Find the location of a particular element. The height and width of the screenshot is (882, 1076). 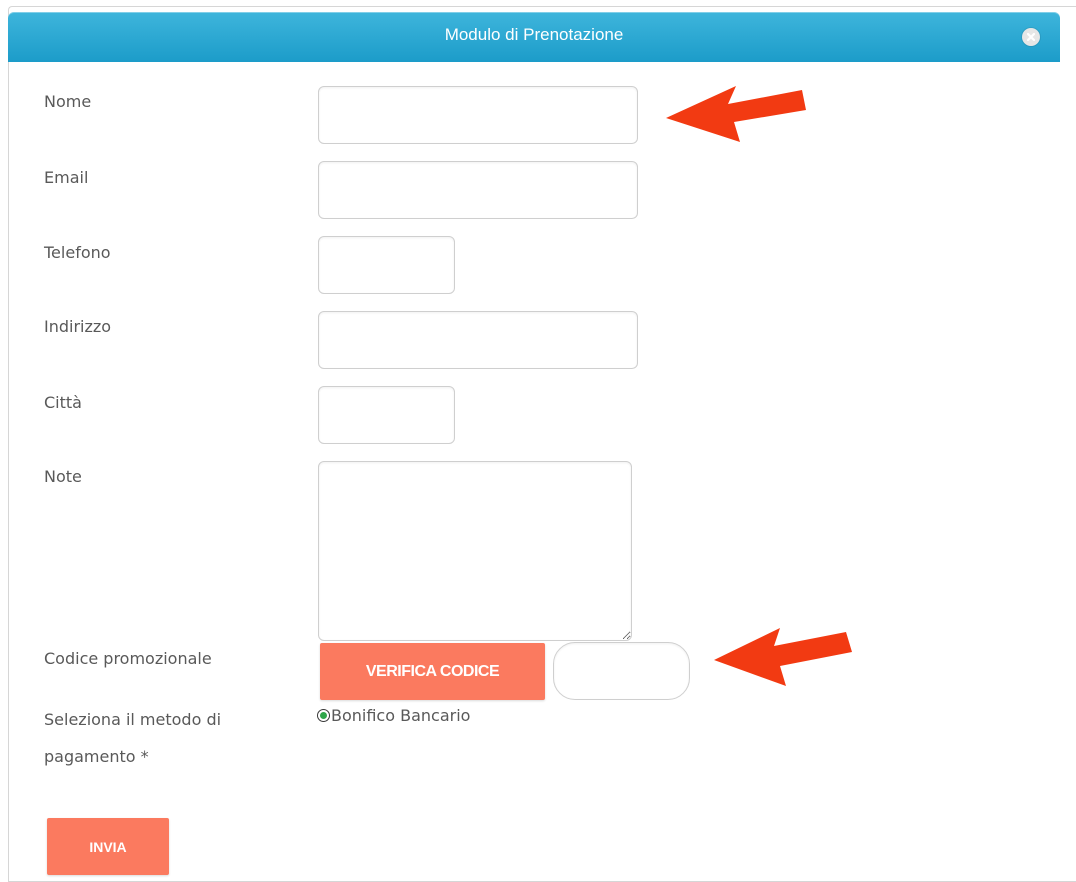

close-icon is located at coordinates (1031, 37).